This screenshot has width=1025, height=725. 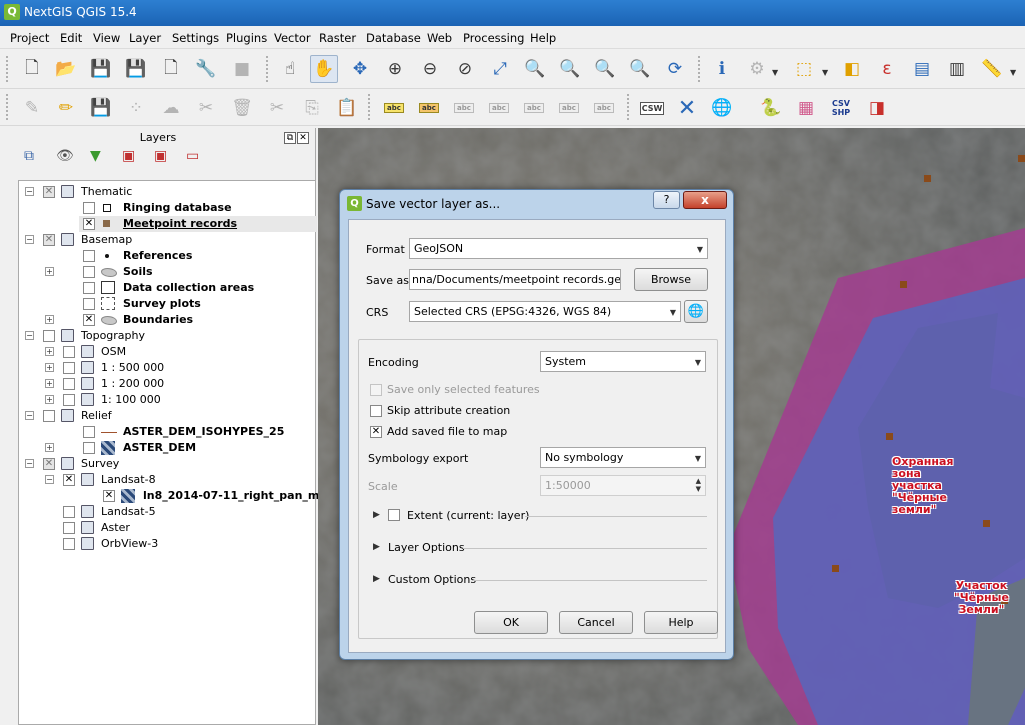 I want to click on cross-tool-icon: ✕, so click(x=687, y=108).